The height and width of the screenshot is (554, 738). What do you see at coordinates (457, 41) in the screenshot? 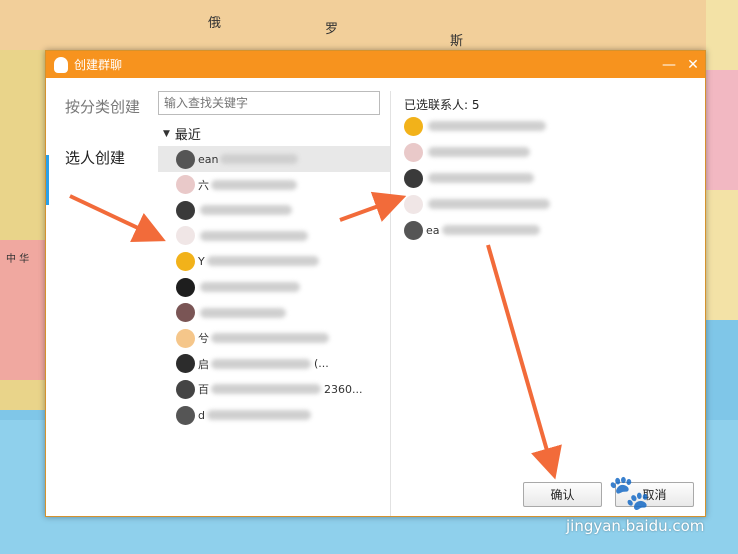
I see `map-label: 斯` at bounding box center [457, 41].